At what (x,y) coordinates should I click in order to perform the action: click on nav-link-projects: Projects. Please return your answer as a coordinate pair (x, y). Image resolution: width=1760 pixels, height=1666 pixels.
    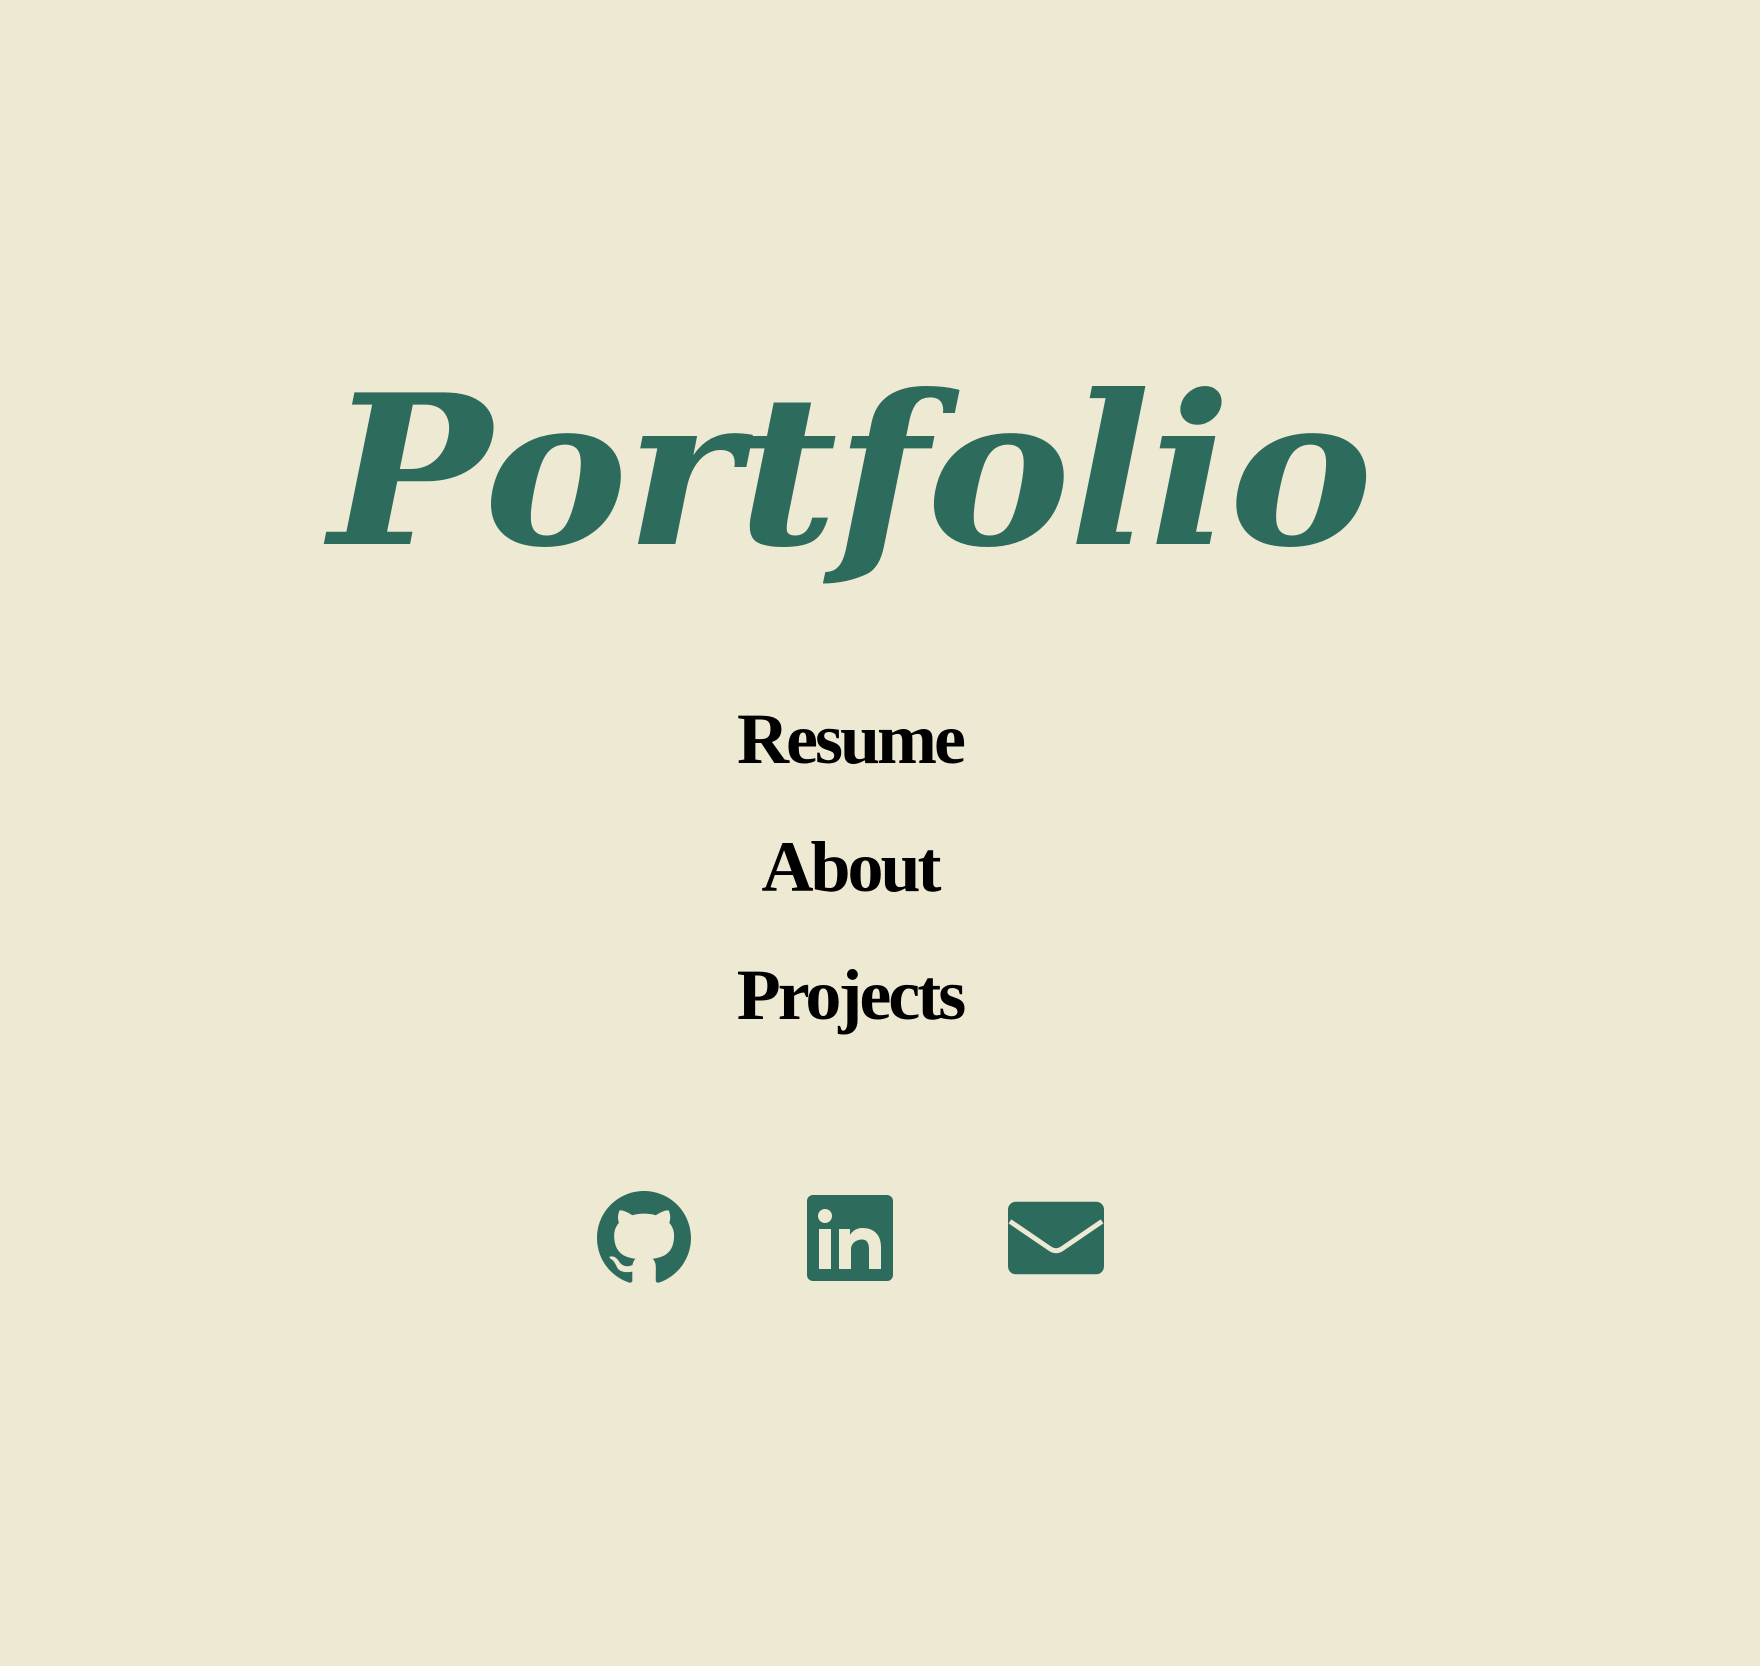
    Looking at the image, I should click on (852, 1020).